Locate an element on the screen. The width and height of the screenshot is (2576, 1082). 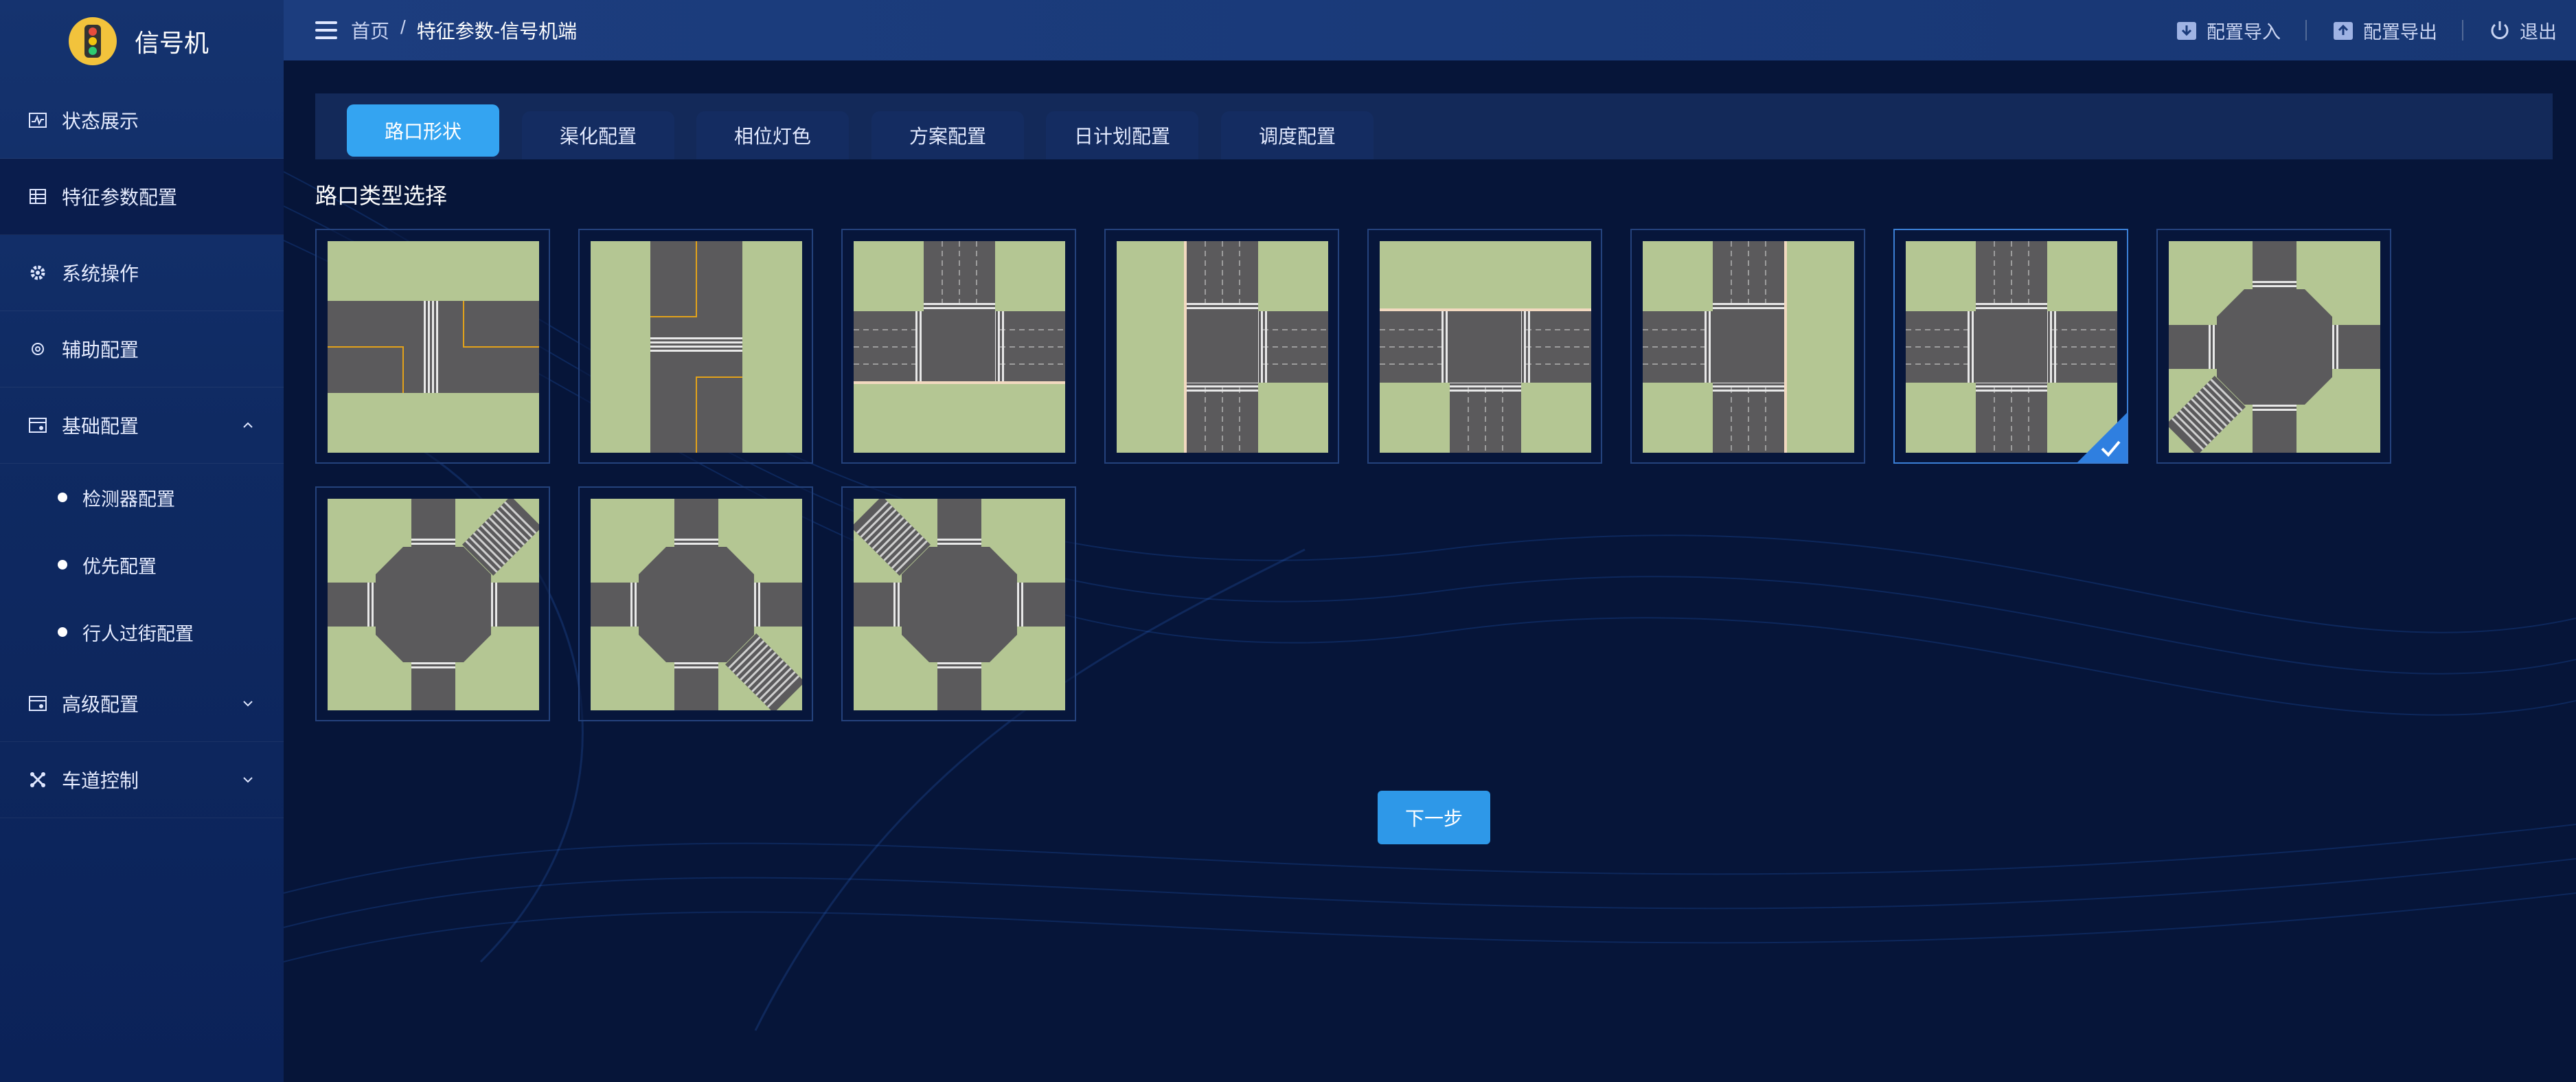
settings-cog-icon is located at coordinates (37, 349).